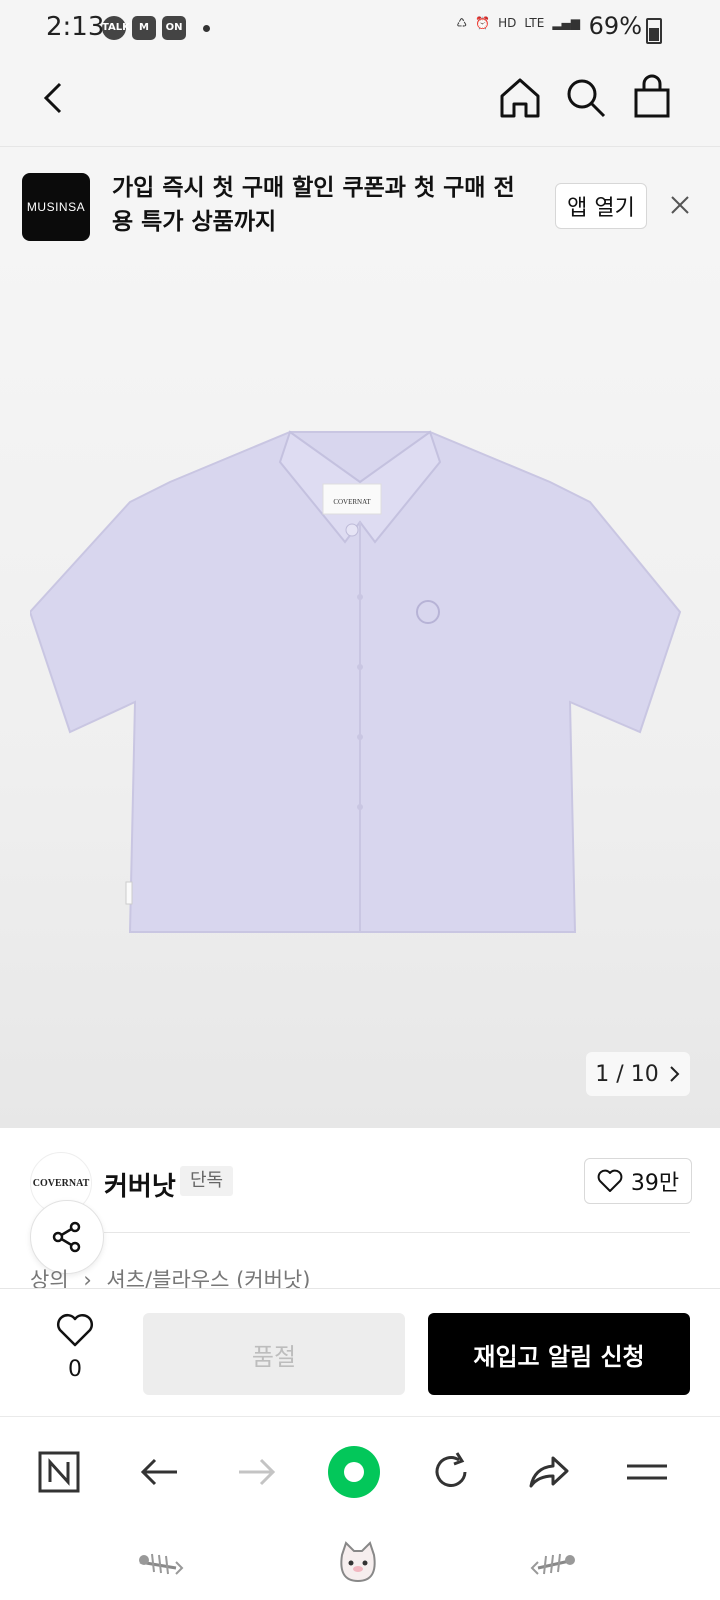  Describe the element at coordinates (207, 1181) in the screenshot. I see `exclusive-badge: 단독` at that location.